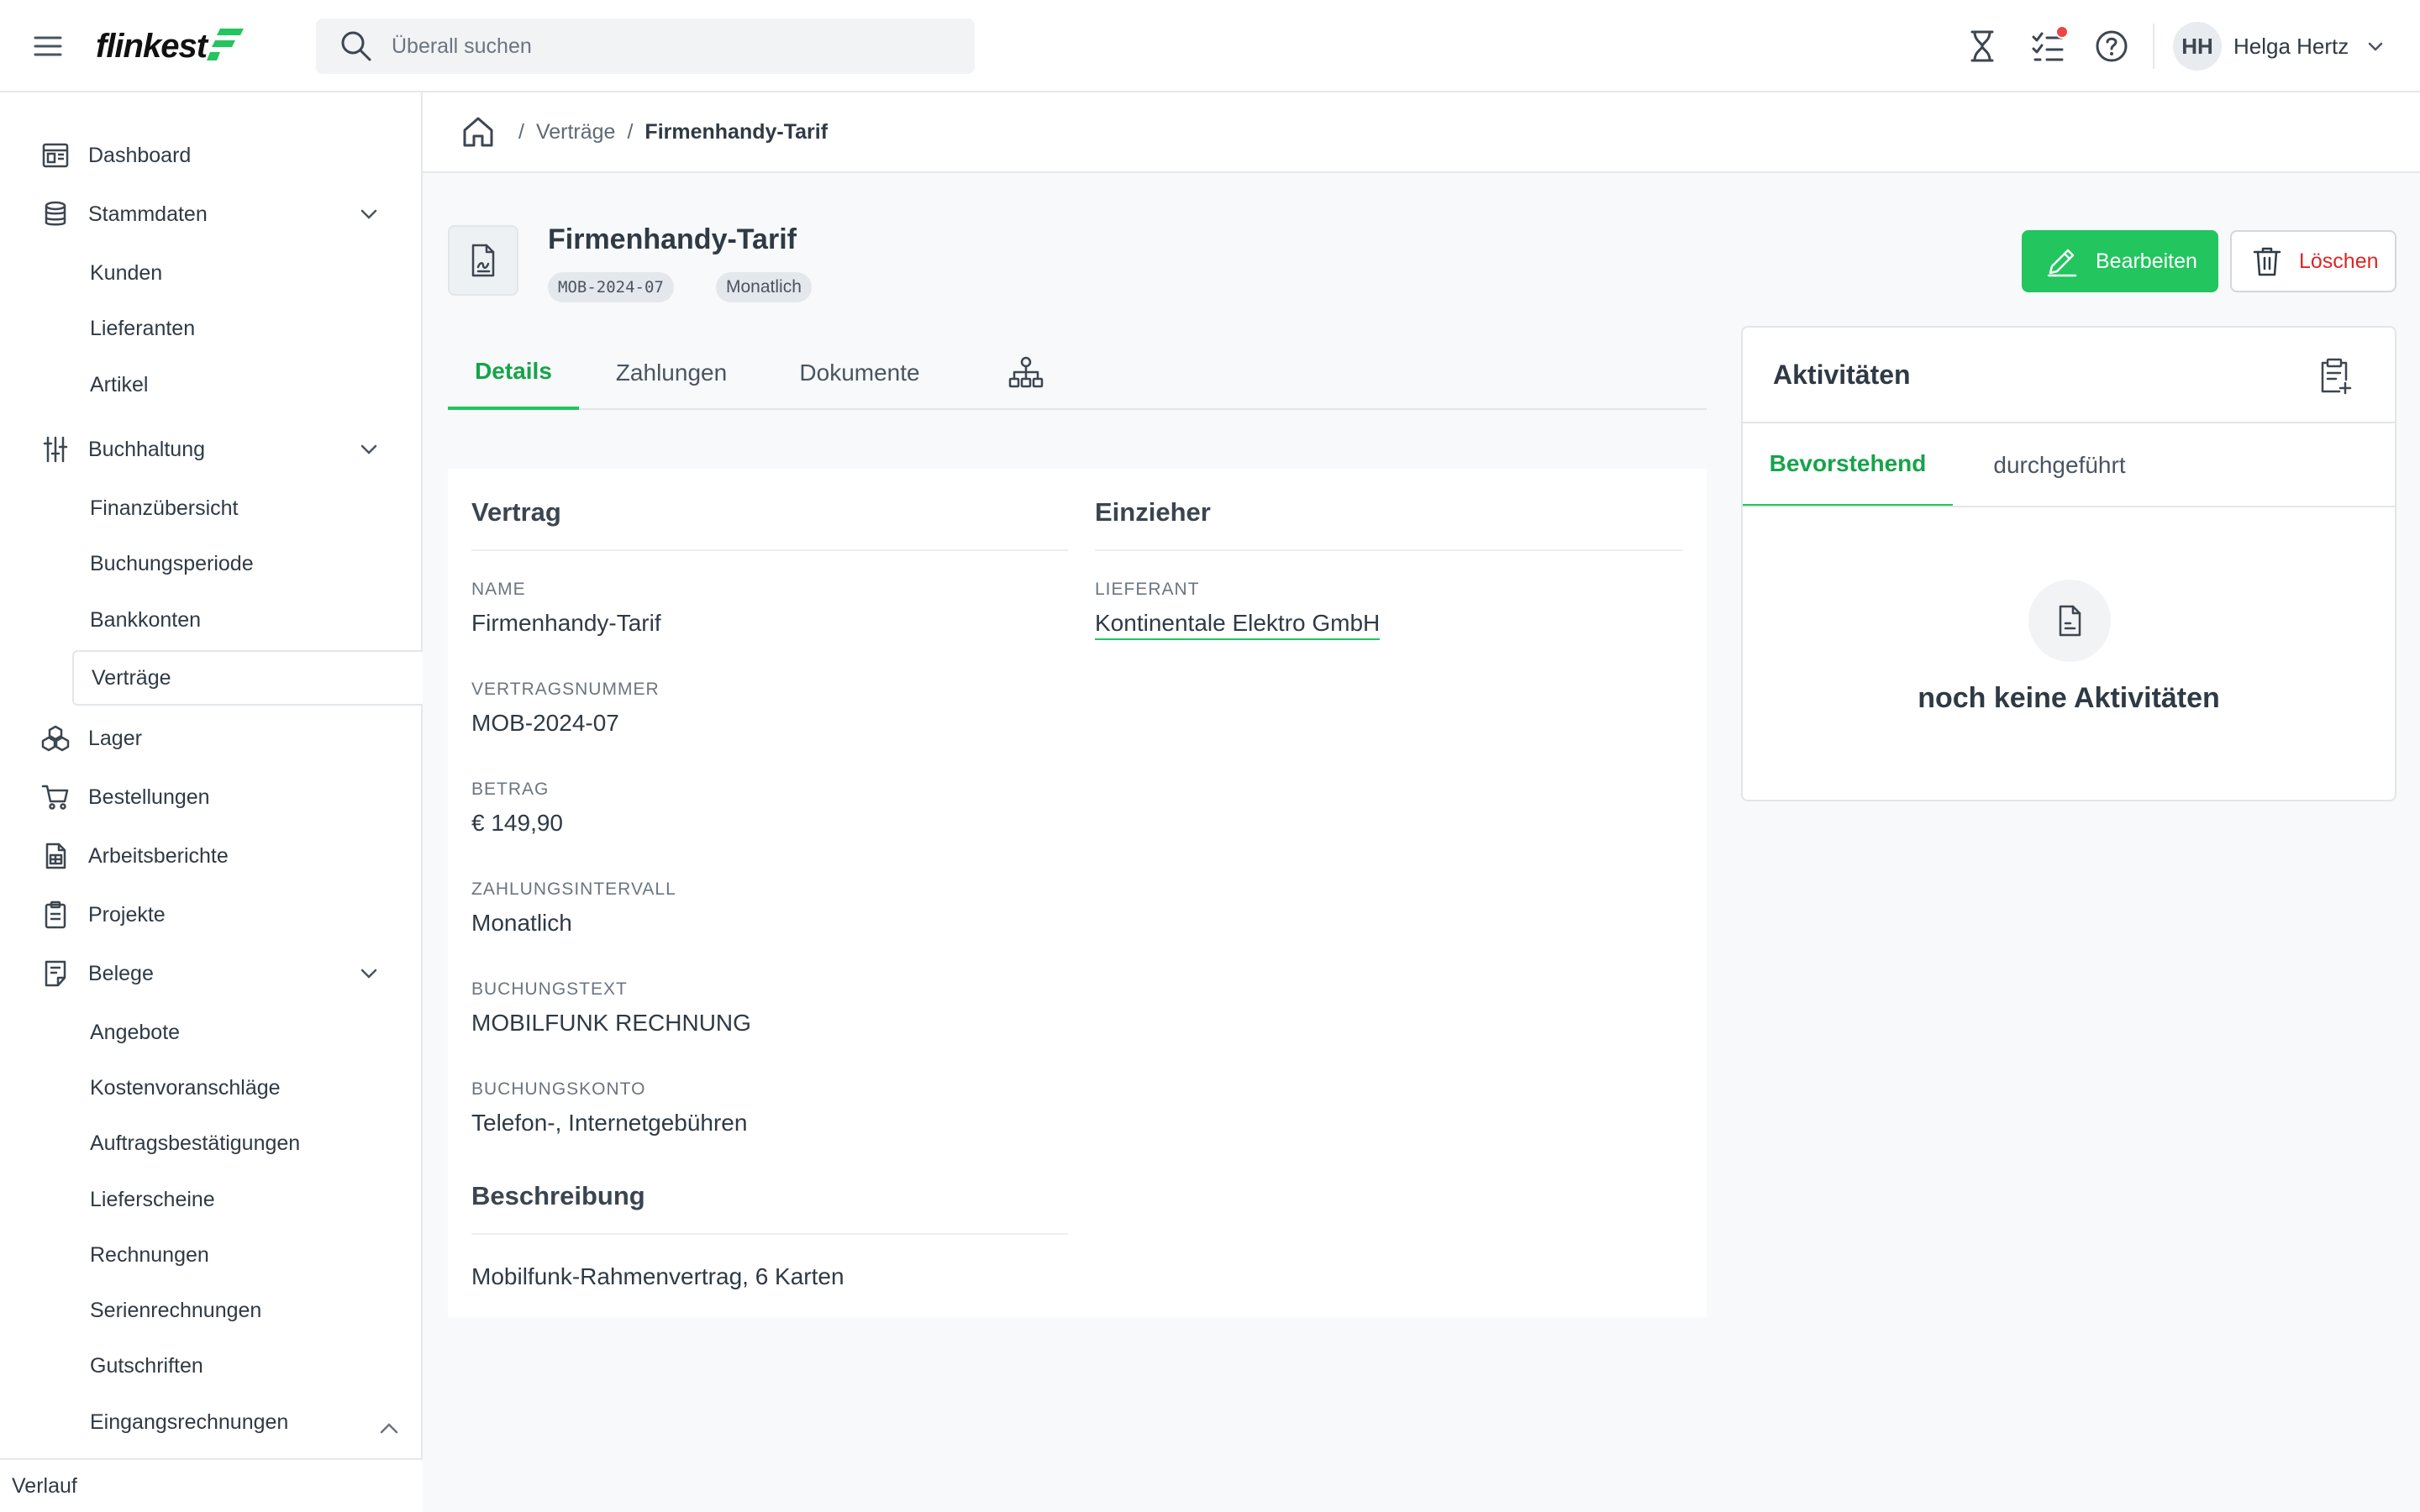 The image size is (2420, 1512). I want to click on sidebar-item-rechnungen: Rechnungen, so click(210, 1255).